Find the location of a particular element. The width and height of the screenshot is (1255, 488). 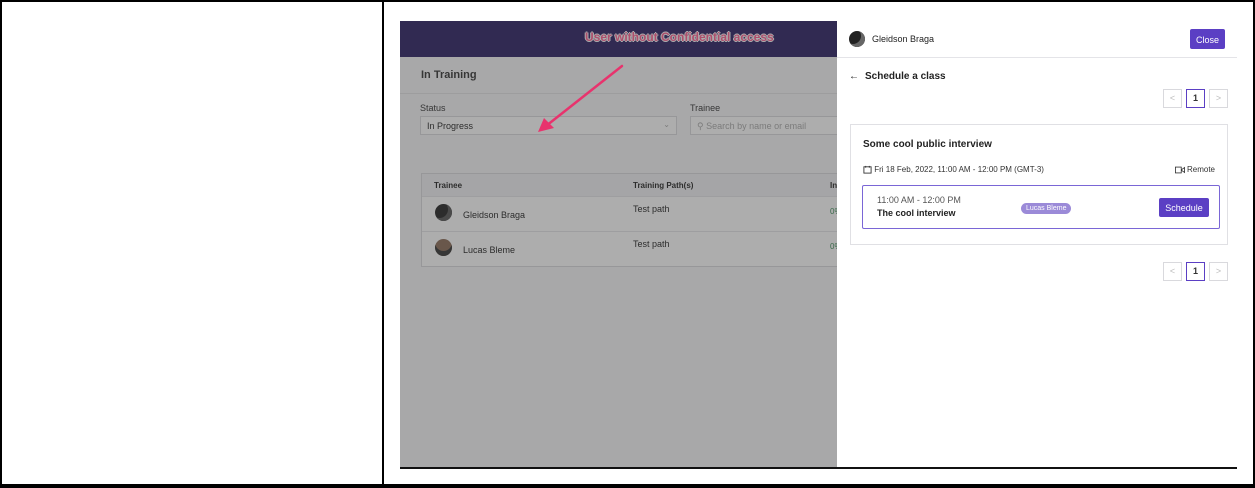

drawer-user-name: Gleidson Braga is located at coordinates (903, 39).